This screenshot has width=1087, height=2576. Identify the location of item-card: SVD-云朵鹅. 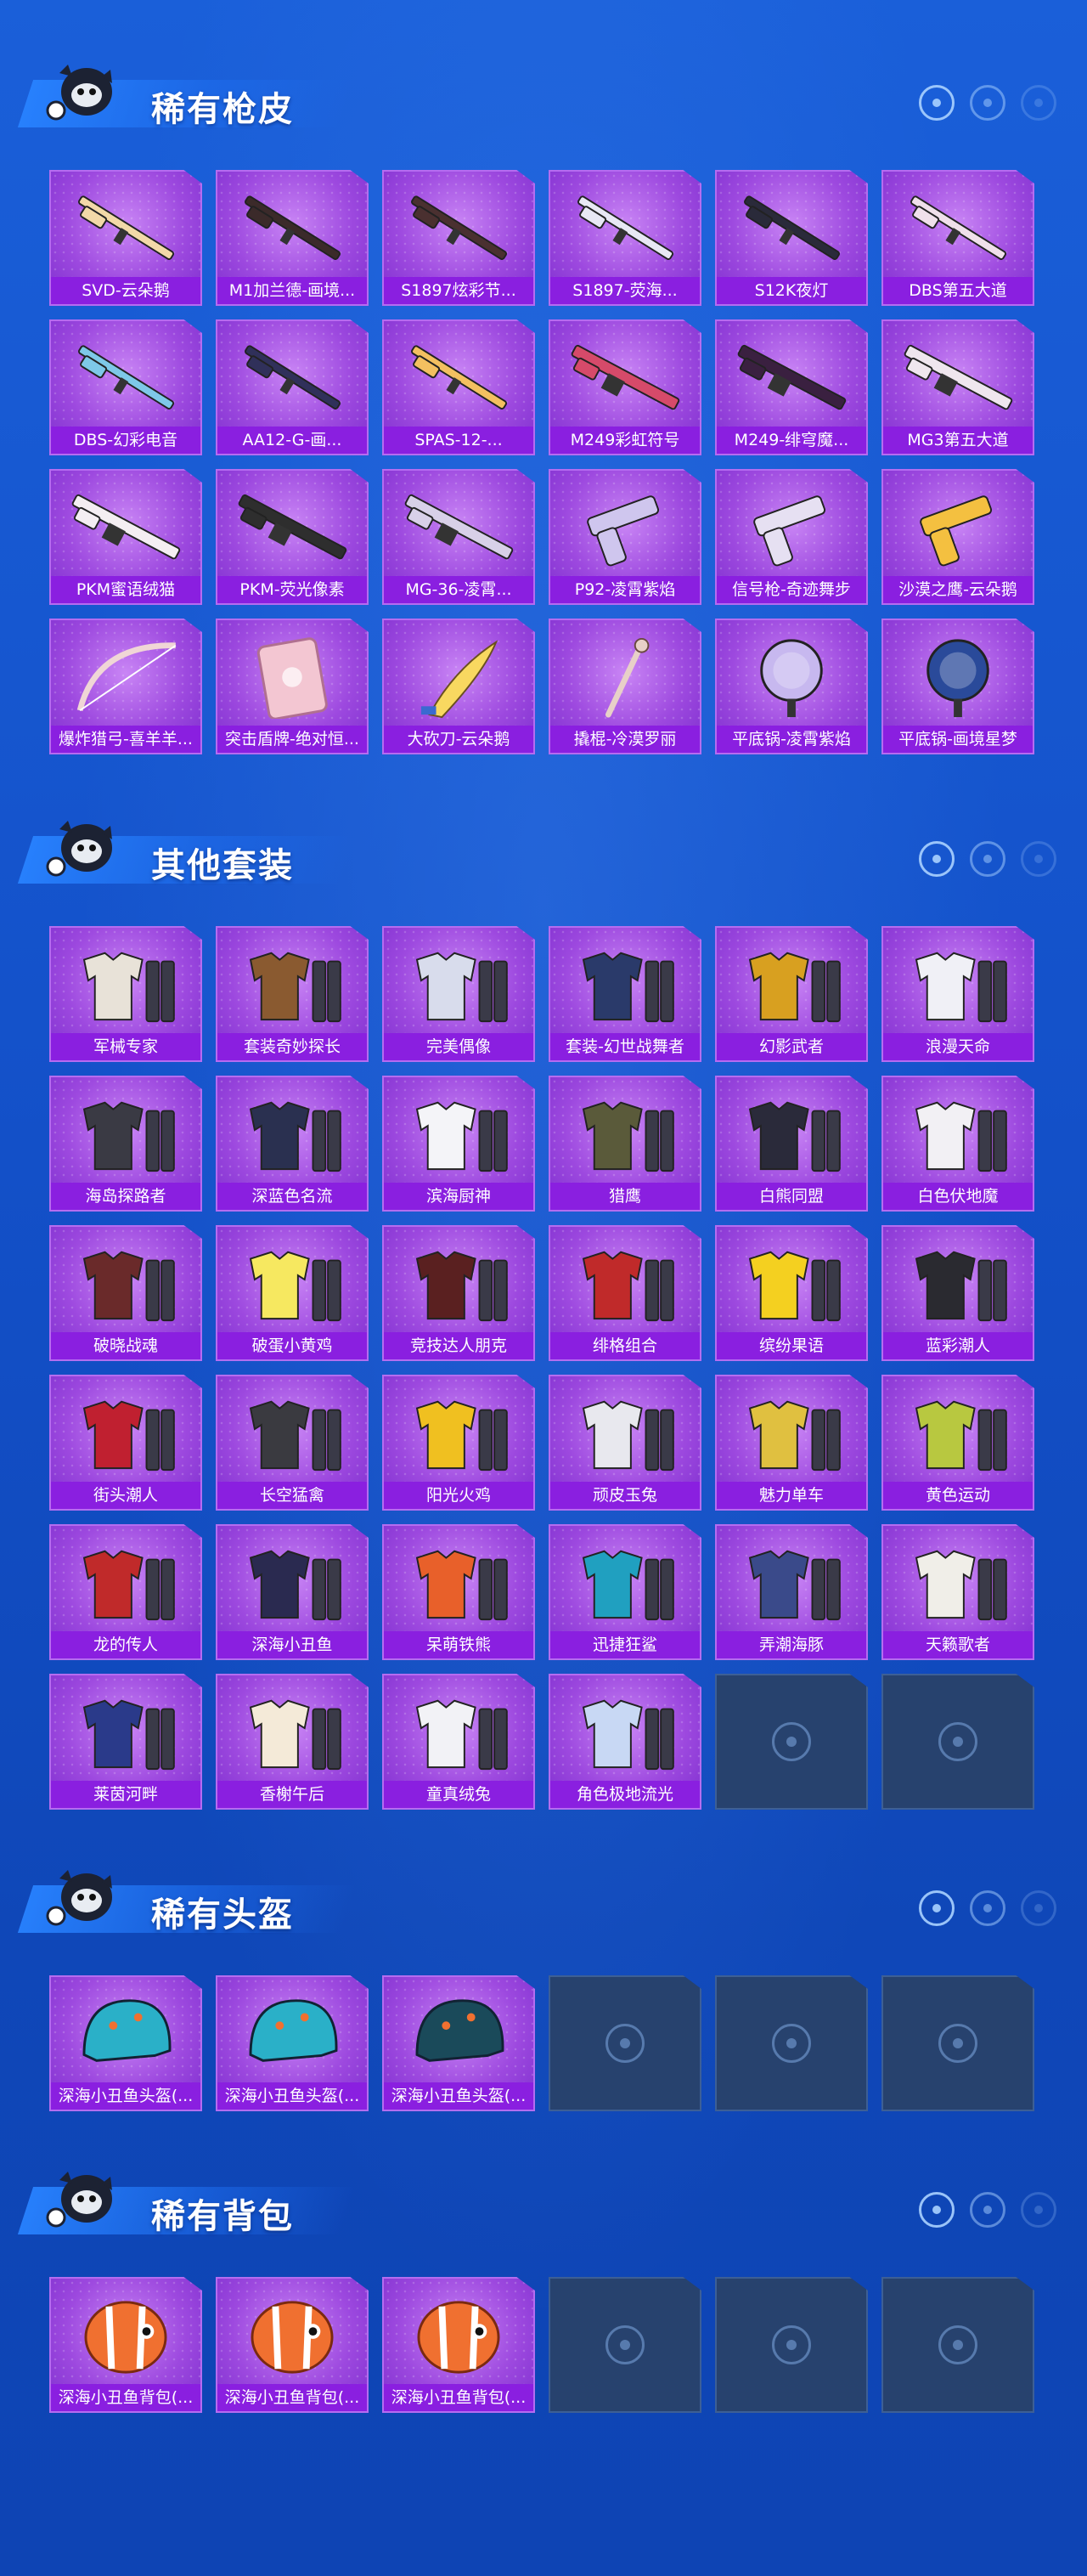
(125, 238).